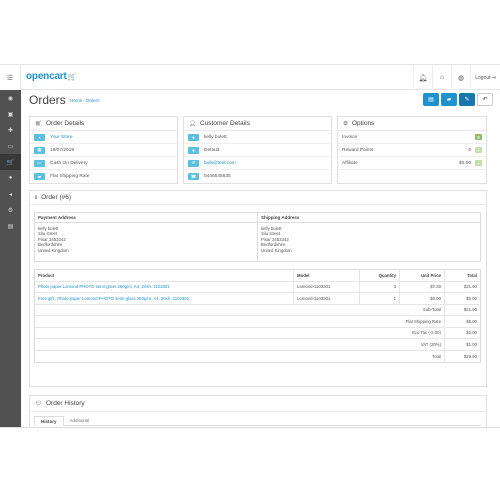 Image resolution: width=500 pixels, height=500 pixels. Describe the element at coordinates (69, 163) in the screenshot. I see `payment-method: Cash On Delivery` at that location.